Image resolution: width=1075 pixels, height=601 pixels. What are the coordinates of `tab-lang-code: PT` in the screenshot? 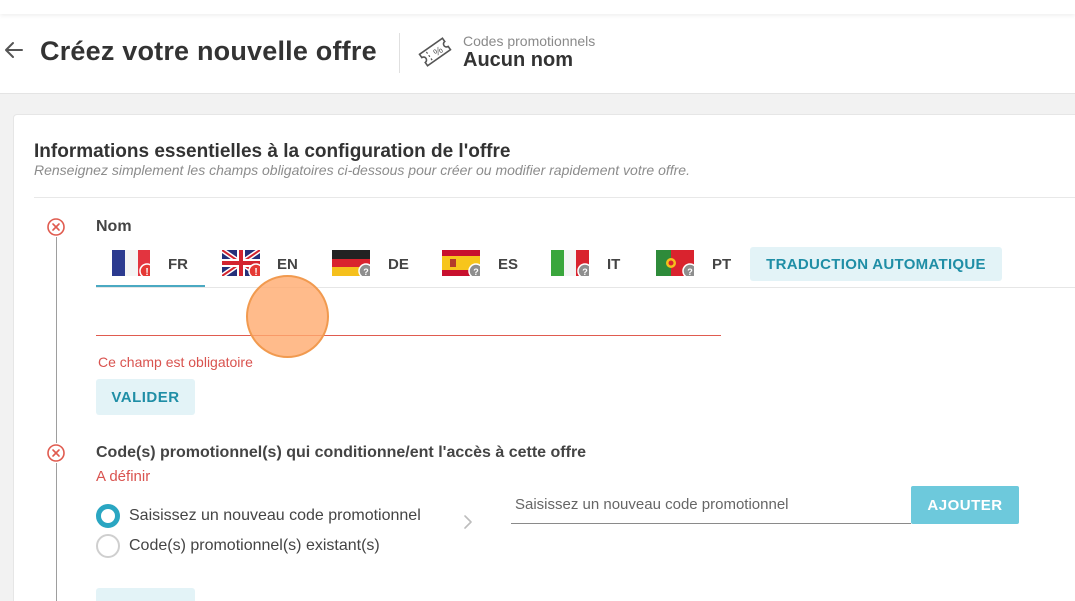 It's located at (722, 264).